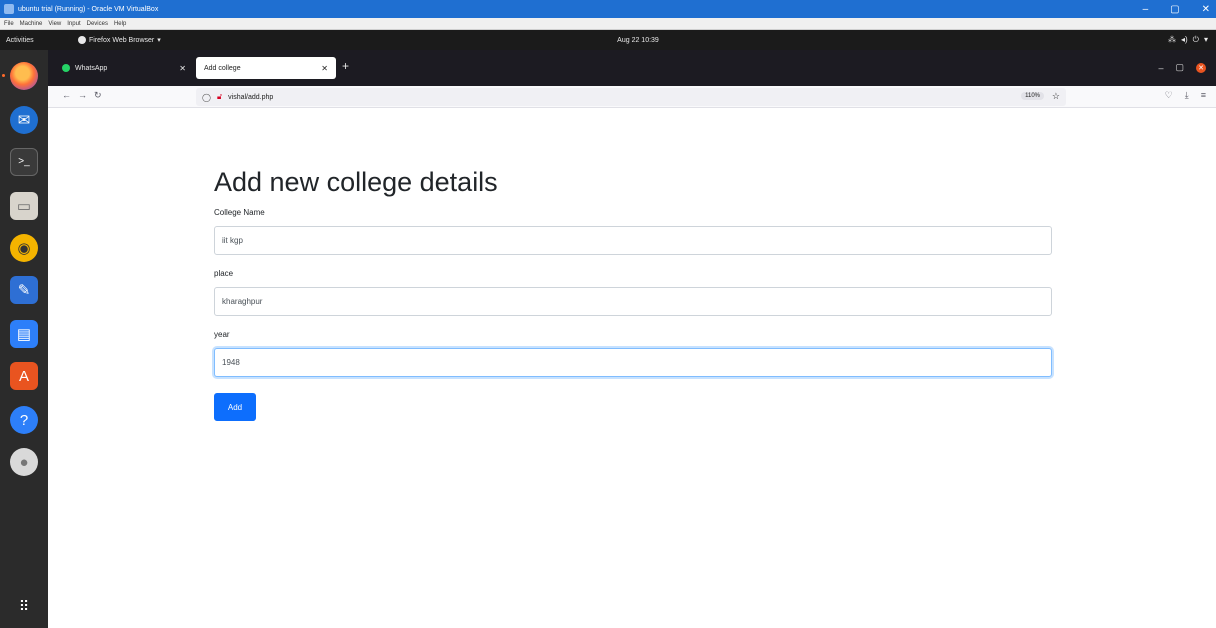  I want to click on year-label: year, so click(222, 335).